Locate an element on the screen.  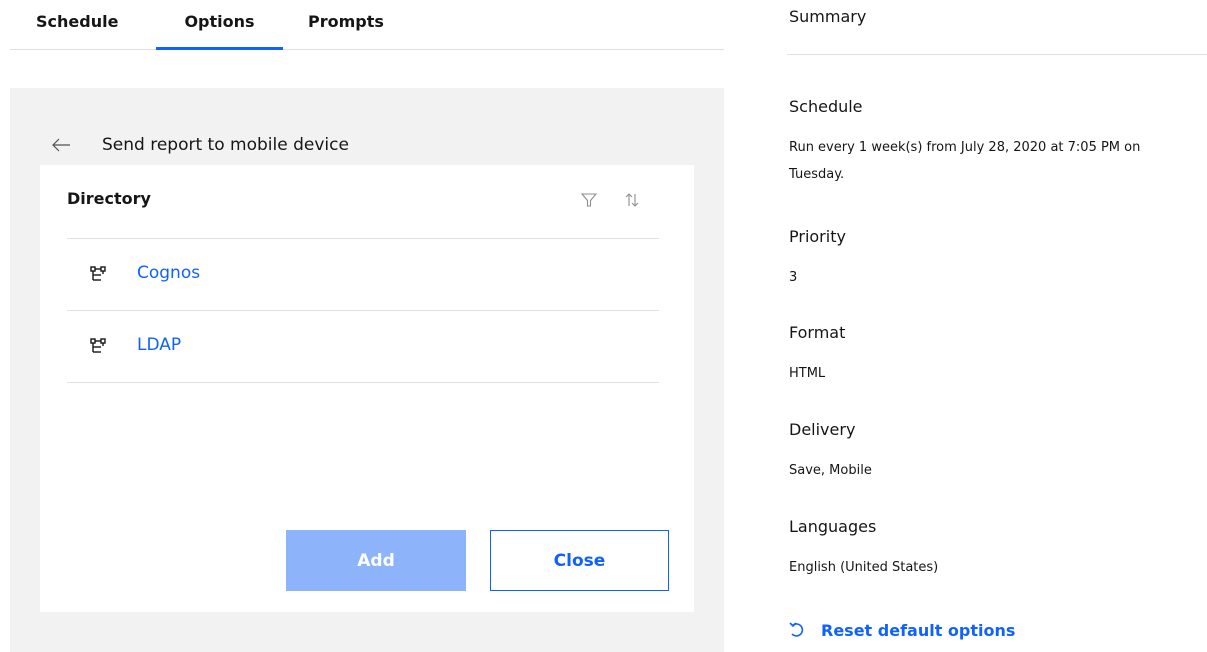
add-button: Add is located at coordinates (376, 560).